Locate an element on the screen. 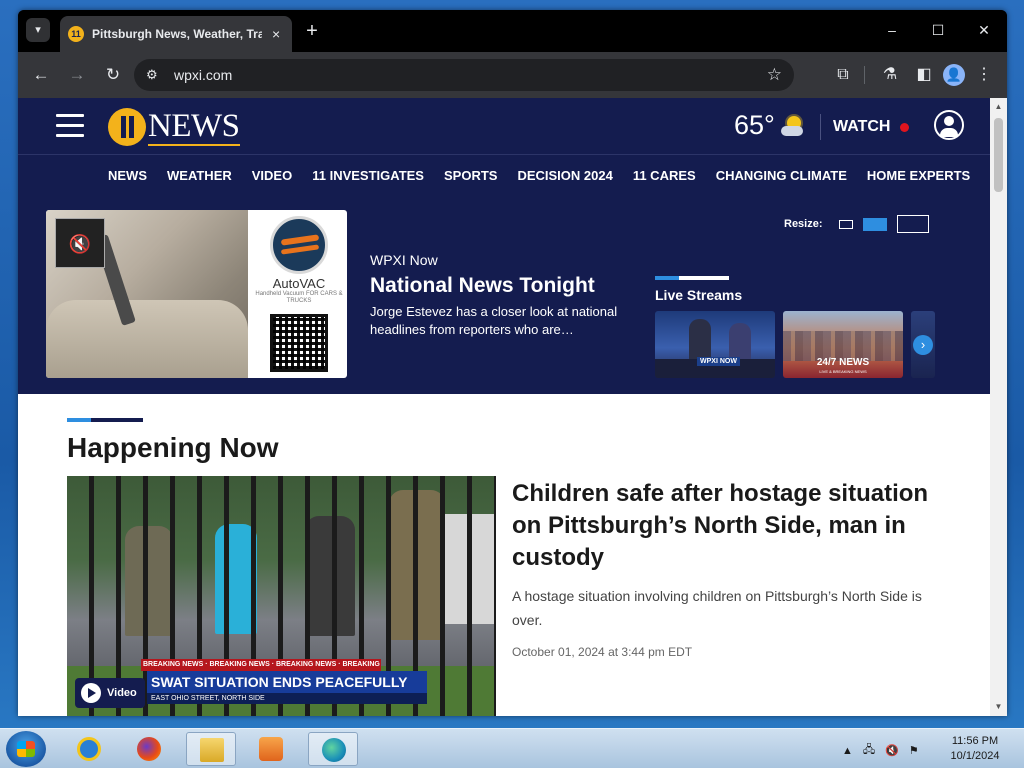  ad-subtitle: Handheld Vacuum FOR CARS & TRUCKS is located at coordinates (299, 297).